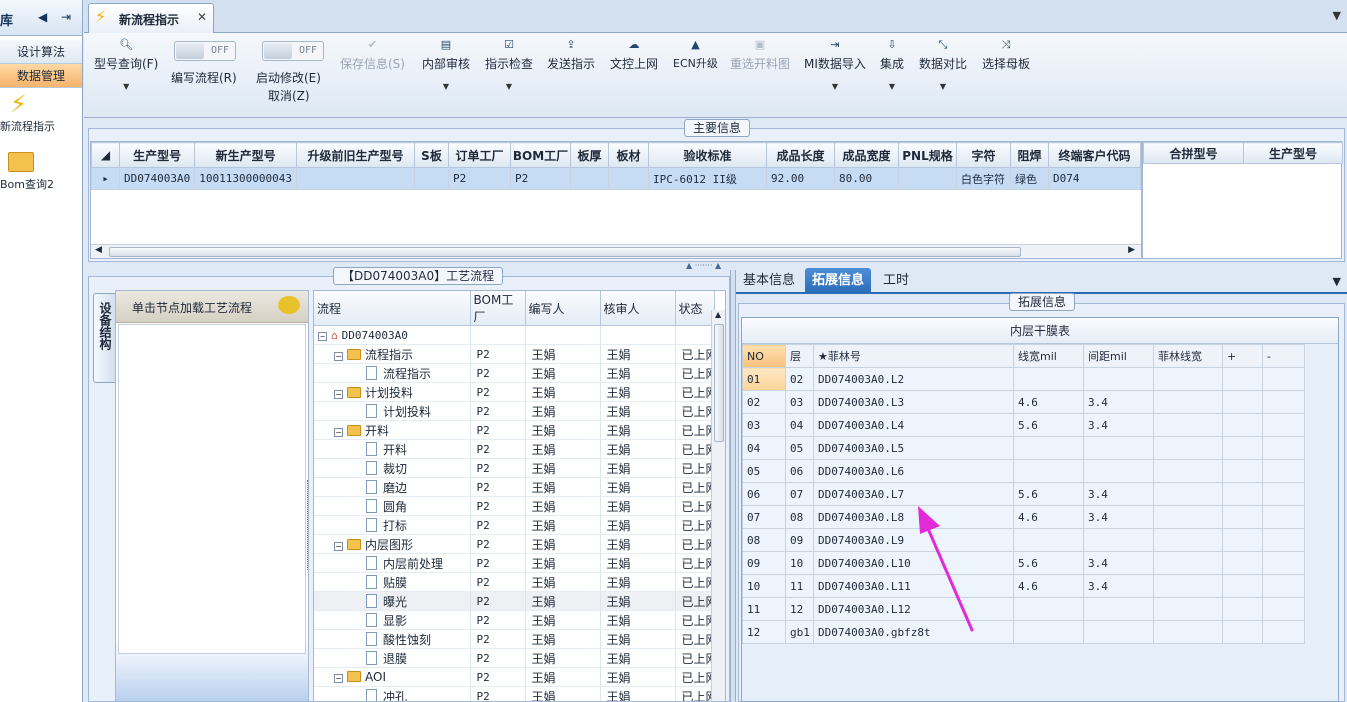 This screenshot has width=1347, height=702. Describe the element at coordinates (1193, 153) in the screenshot. I see `column-header: 合拼型号` at that location.